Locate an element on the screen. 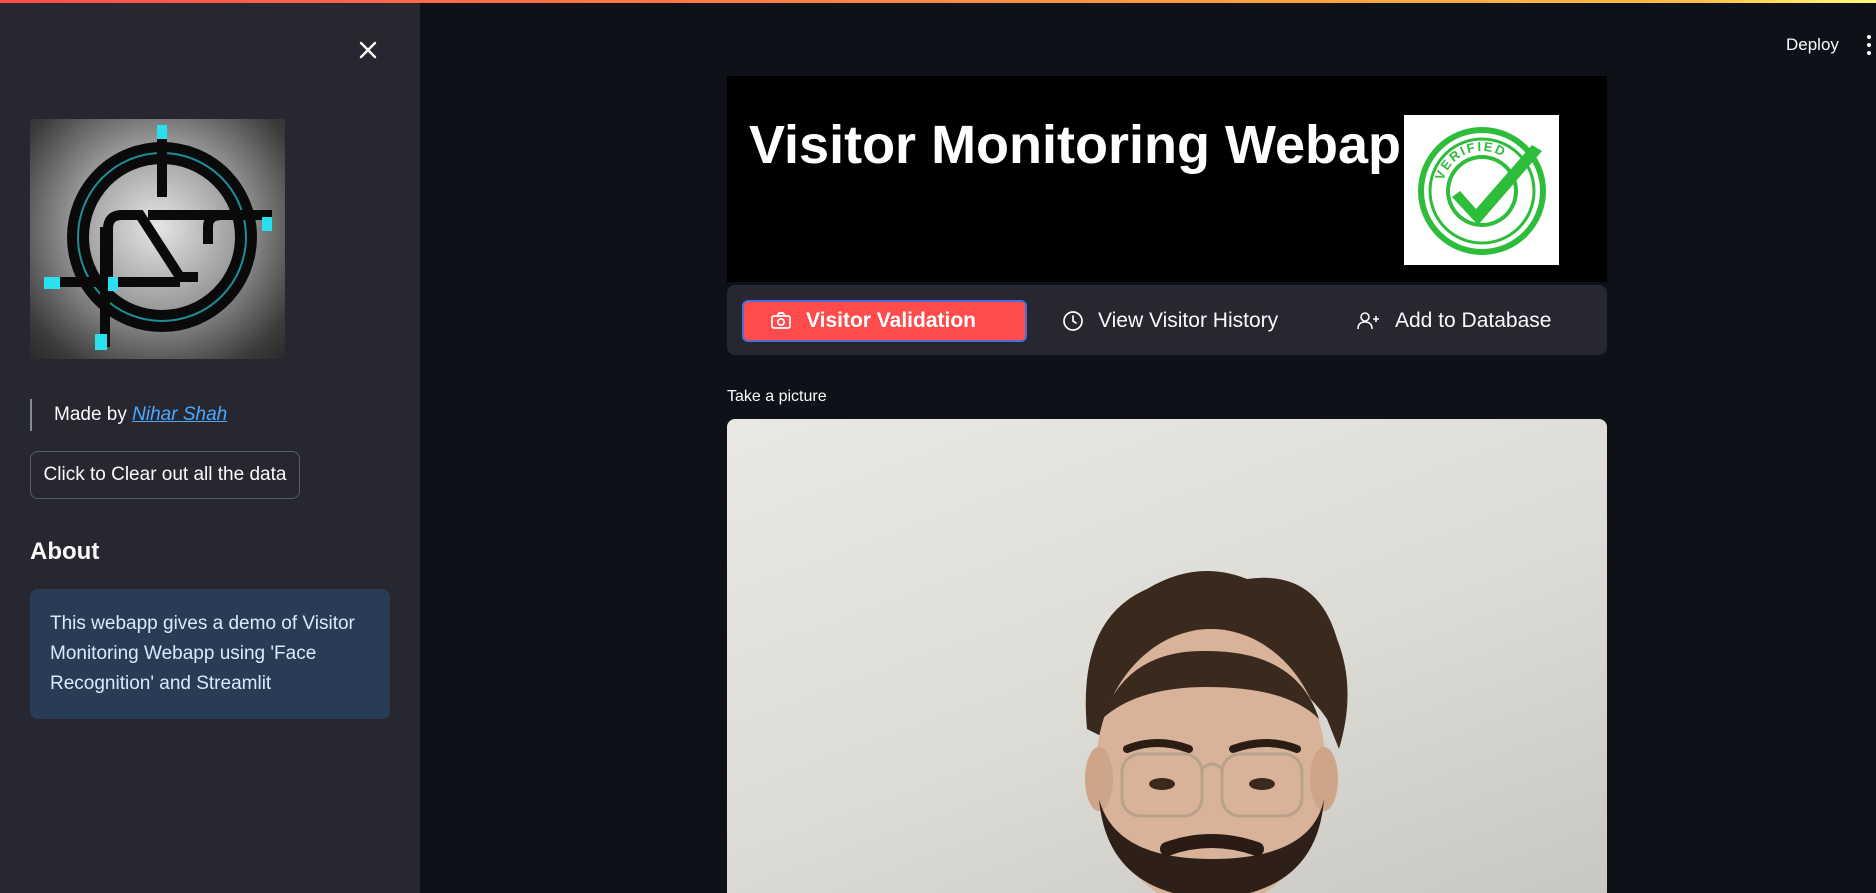 The height and width of the screenshot is (893, 1876). person-photo is located at coordinates (1216, 732).